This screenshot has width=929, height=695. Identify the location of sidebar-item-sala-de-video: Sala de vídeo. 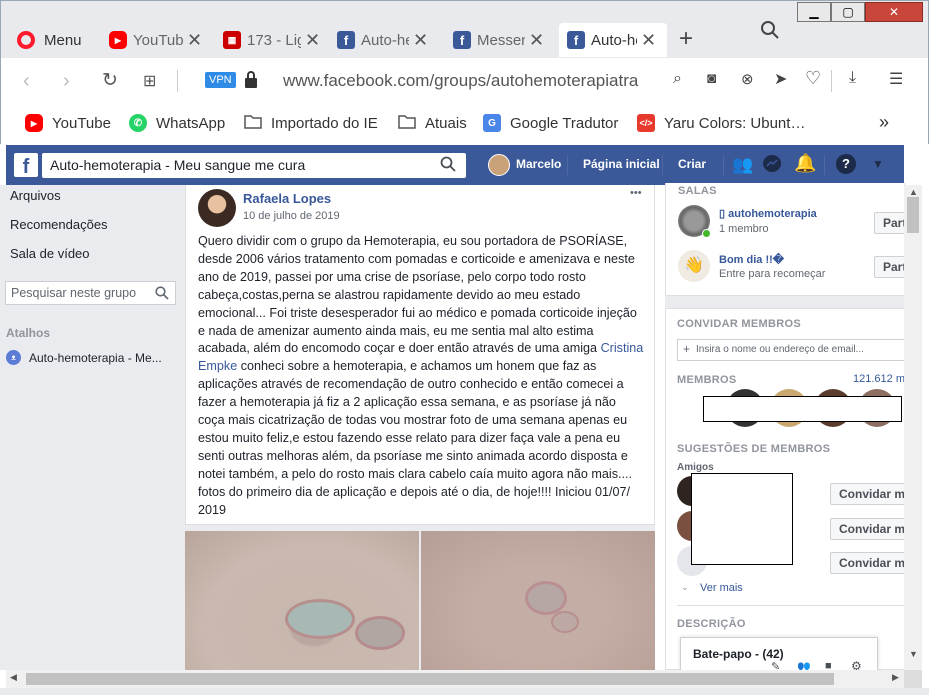
(50, 253).